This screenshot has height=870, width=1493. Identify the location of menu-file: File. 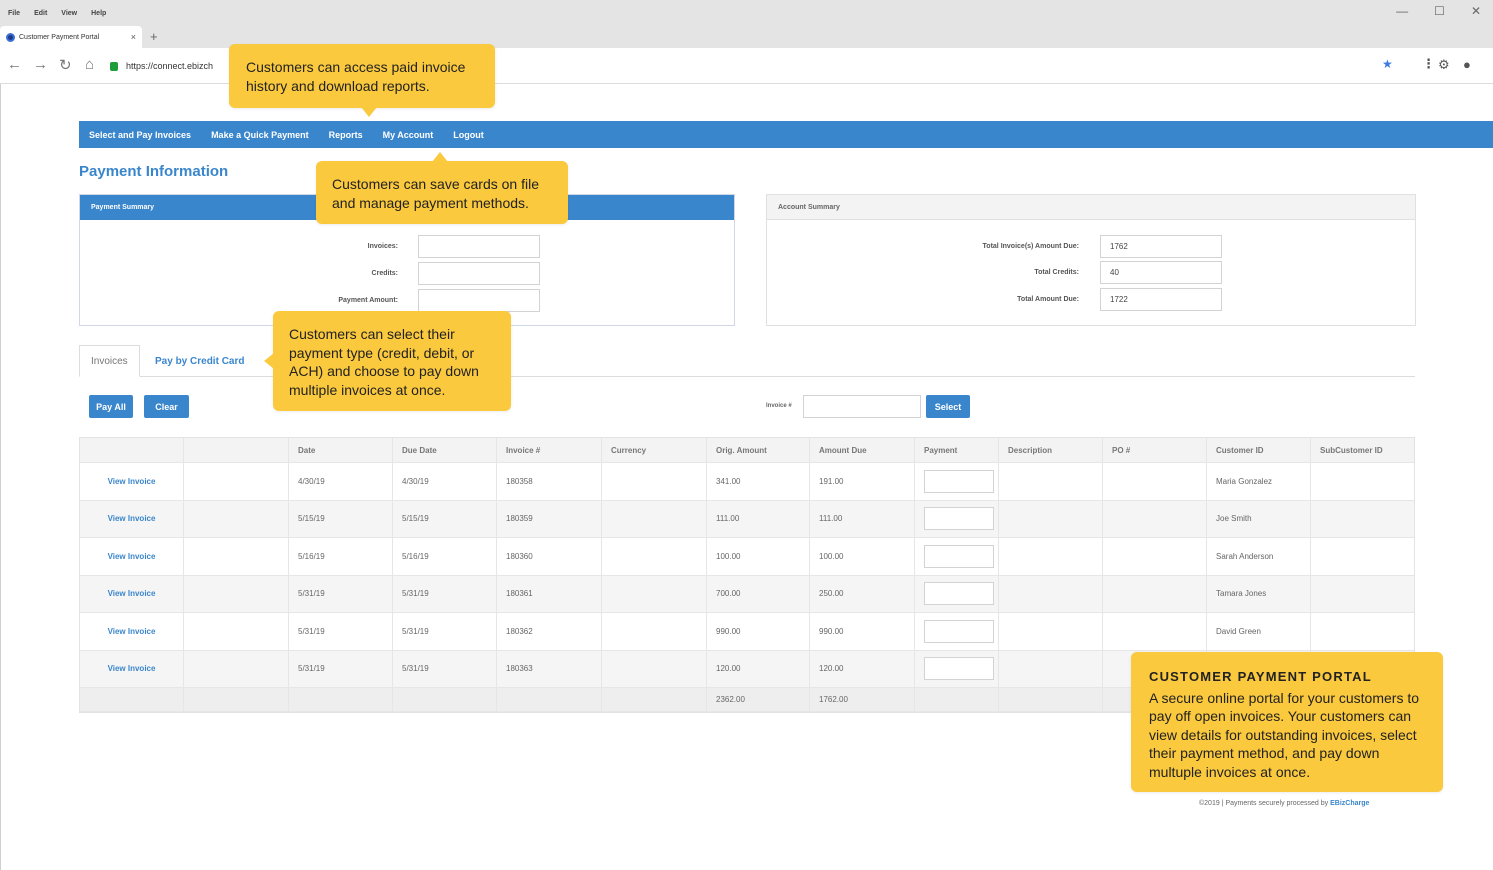
(14, 13).